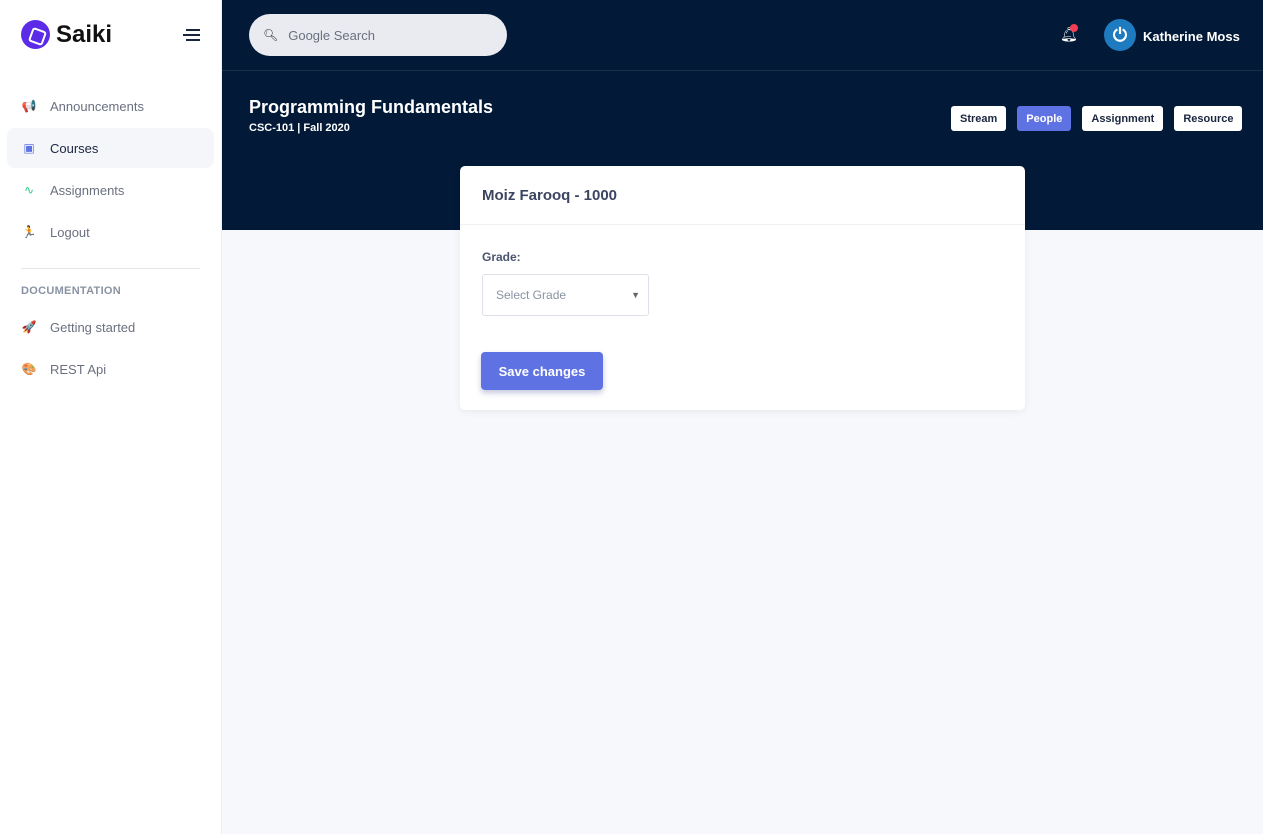 The image size is (1263, 834). I want to click on page-title: Programming Fundamentals, so click(371, 107).